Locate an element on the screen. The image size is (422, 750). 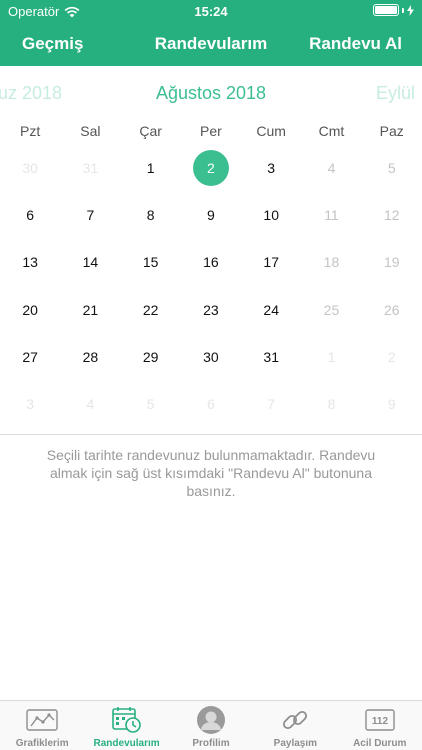
tab-appointments: Randevularım is located at coordinates (126, 725).